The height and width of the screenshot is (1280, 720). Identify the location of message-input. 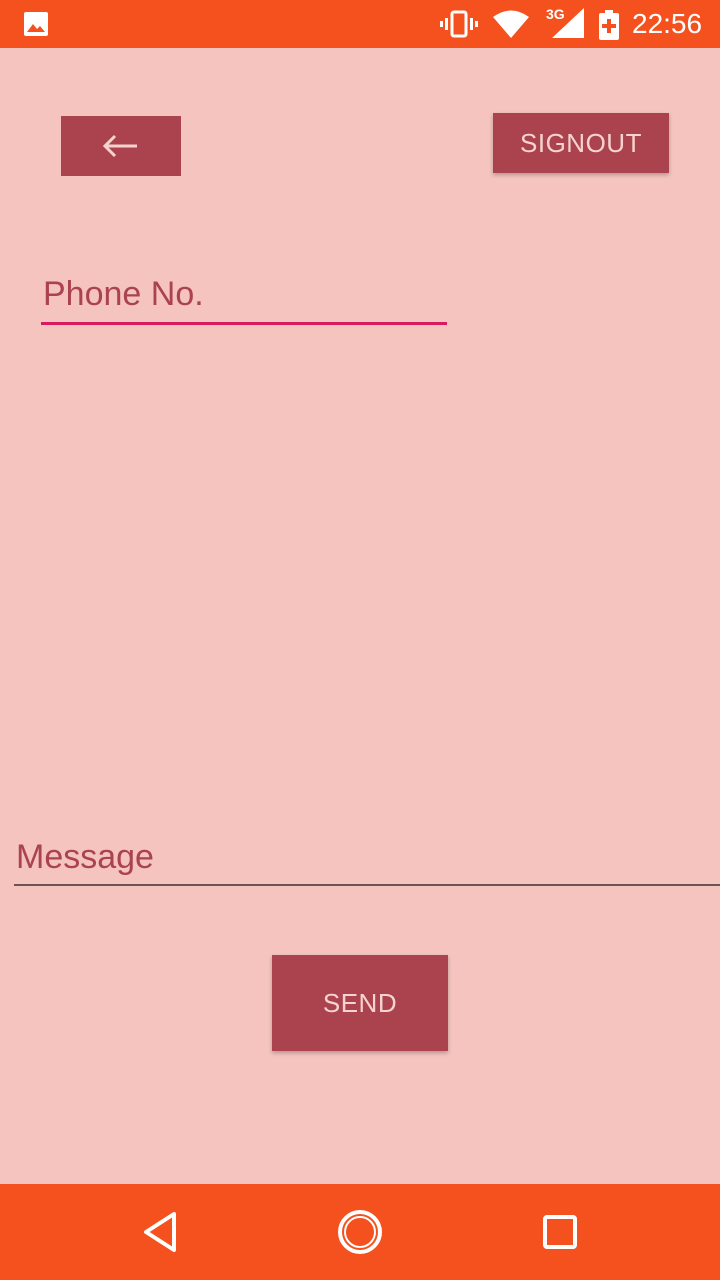
(367, 858).